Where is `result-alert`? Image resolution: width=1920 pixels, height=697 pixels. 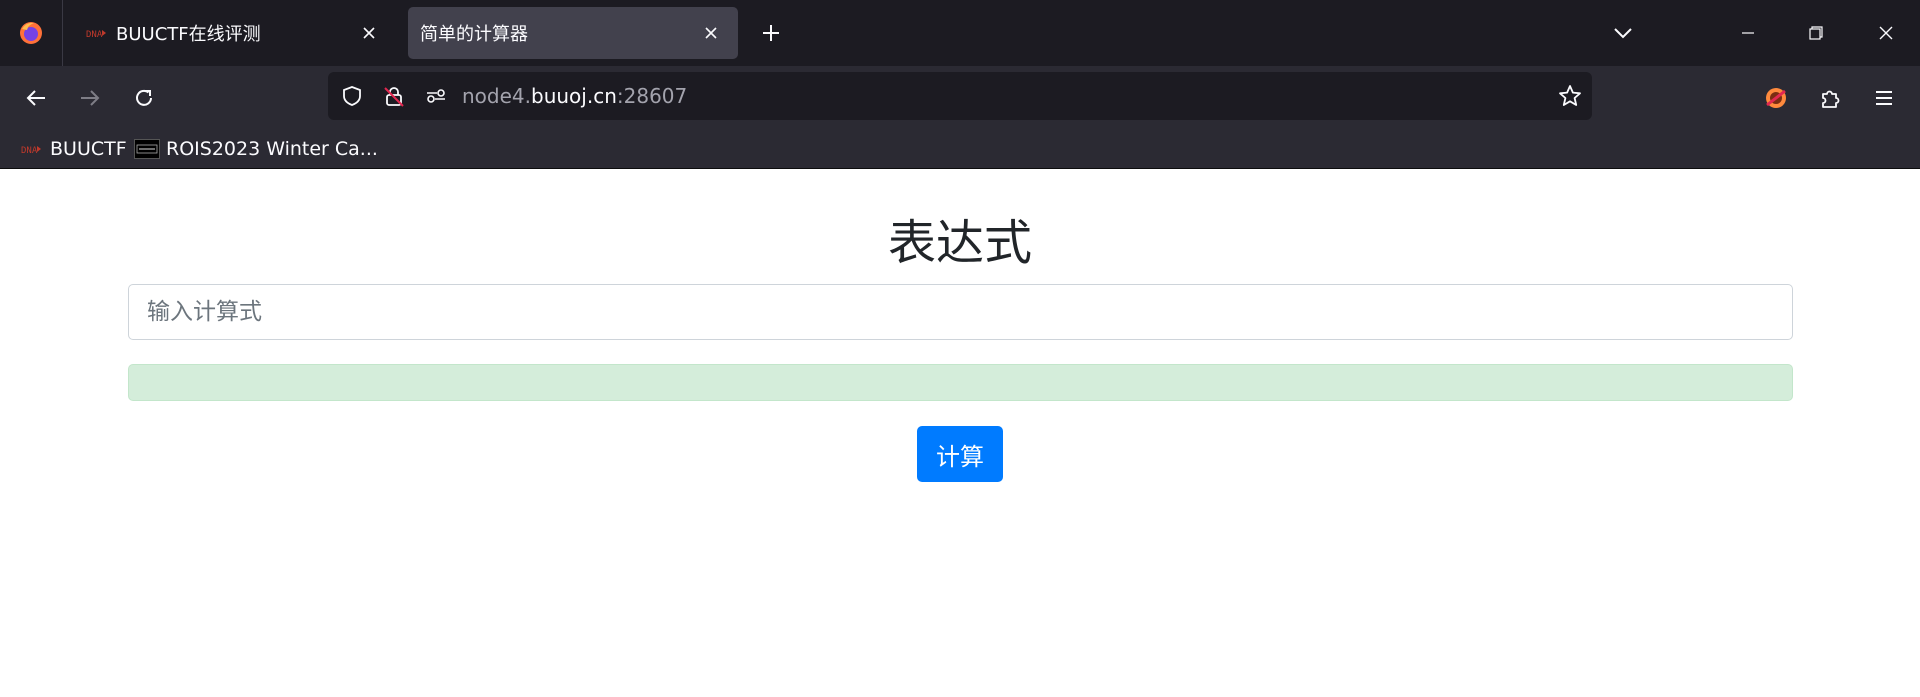 result-alert is located at coordinates (960, 382).